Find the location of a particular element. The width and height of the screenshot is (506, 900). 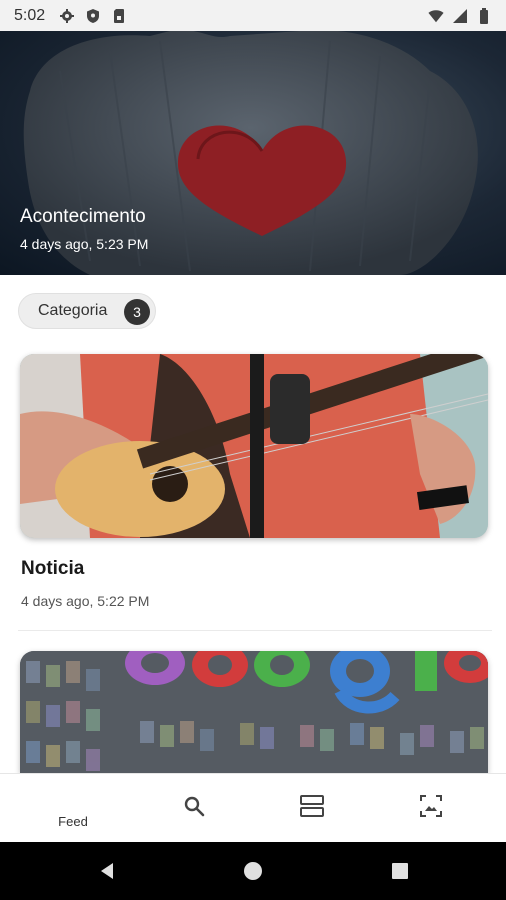

photo-frame-icon is located at coordinates (431, 808).